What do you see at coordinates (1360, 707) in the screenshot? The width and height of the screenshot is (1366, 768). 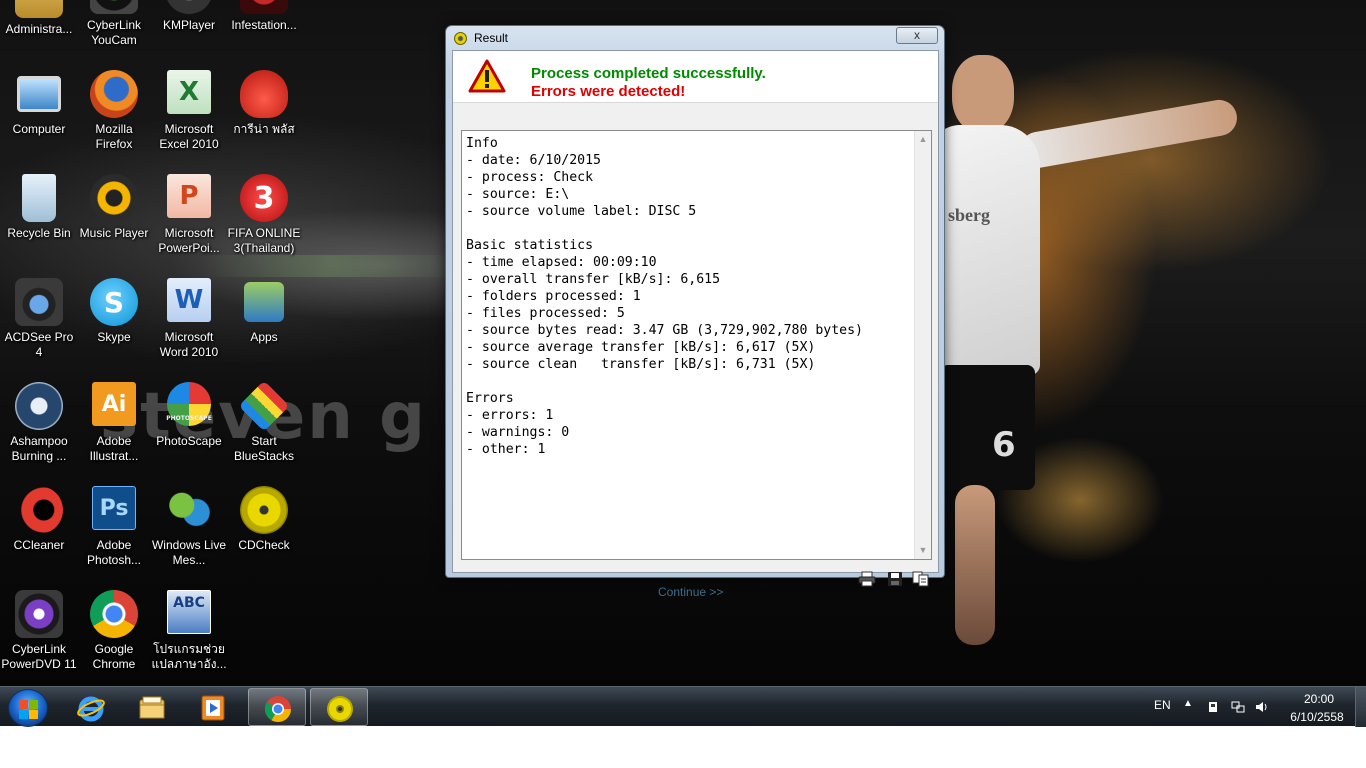 I see `show-desktop-button` at bounding box center [1360, 707].